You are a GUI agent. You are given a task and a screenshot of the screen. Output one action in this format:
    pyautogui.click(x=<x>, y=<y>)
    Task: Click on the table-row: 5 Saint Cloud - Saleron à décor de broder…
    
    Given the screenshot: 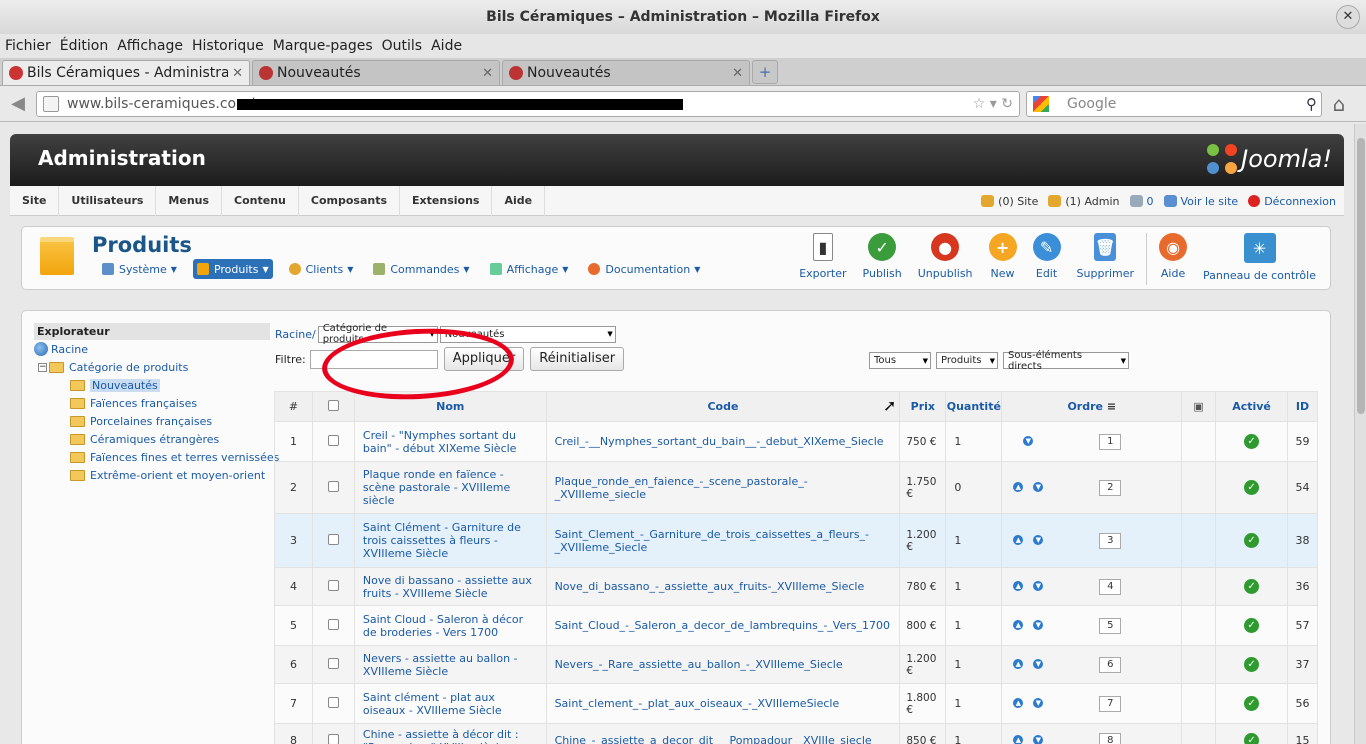 What is the action you would take?
    pyautogui.click(x=796, y=625)
    